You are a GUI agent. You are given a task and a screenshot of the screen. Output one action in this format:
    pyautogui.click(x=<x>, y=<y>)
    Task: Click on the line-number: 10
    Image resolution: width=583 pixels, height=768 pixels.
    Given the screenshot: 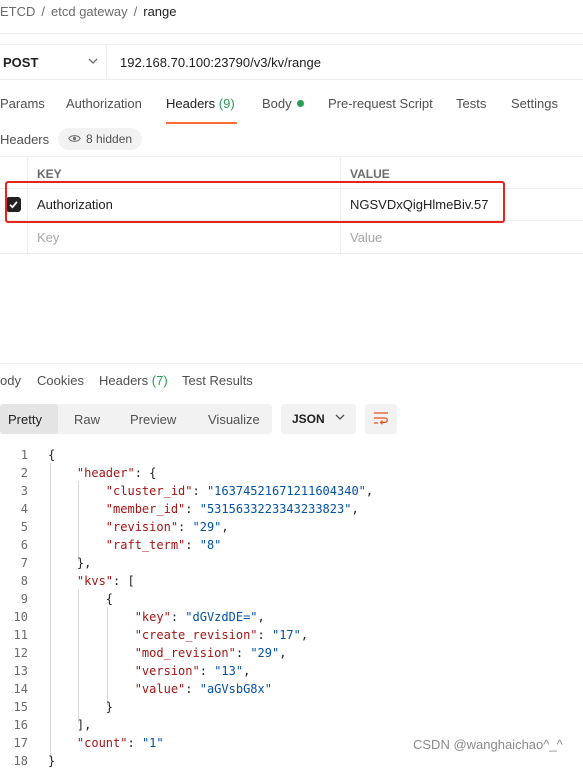 What is the action you would take?
    pyautogui.click(x=20, y=617)
    